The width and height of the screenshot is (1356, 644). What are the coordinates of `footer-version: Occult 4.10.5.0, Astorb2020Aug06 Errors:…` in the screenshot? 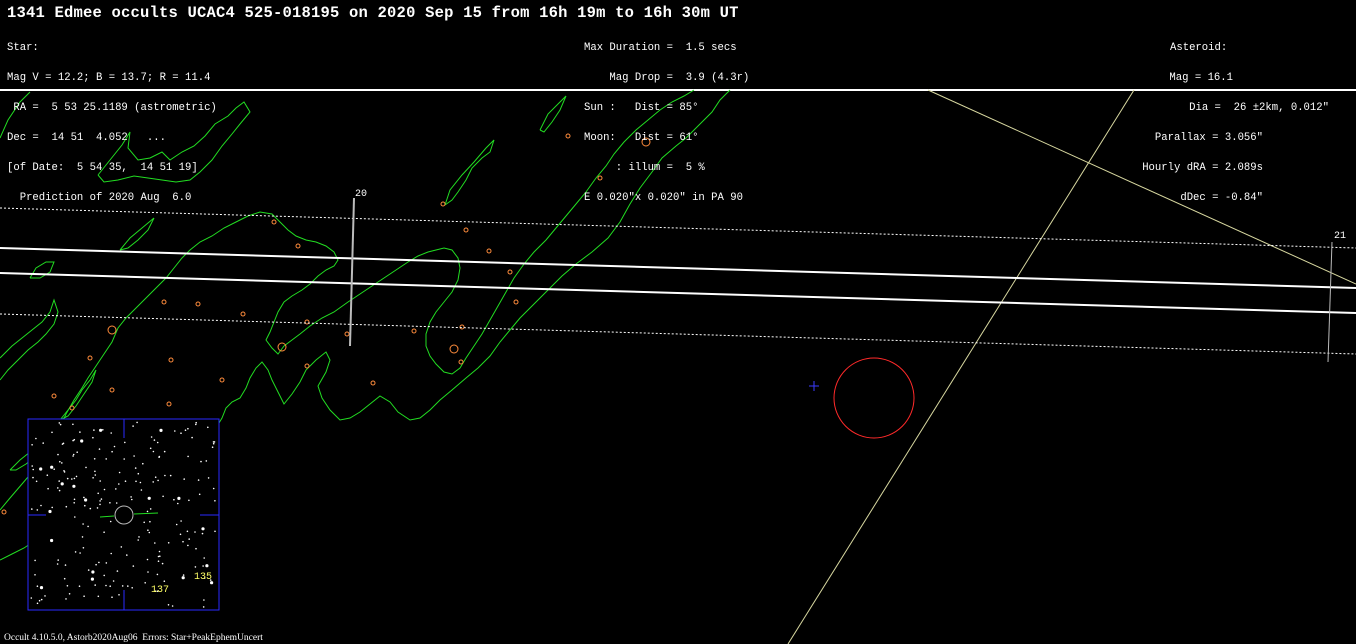 It's located at (133, 638).